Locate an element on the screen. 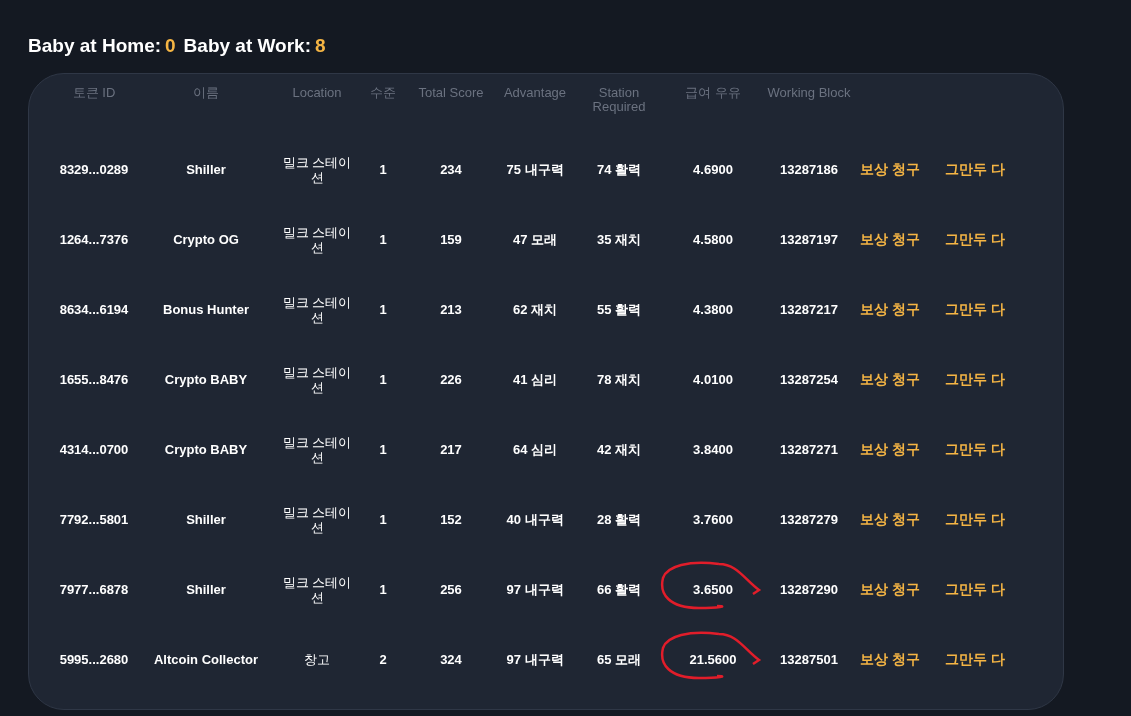 This screenshot has height=716, width=1131. advantage-cell-text: 62 재치 is located at coordinates (535, 309).